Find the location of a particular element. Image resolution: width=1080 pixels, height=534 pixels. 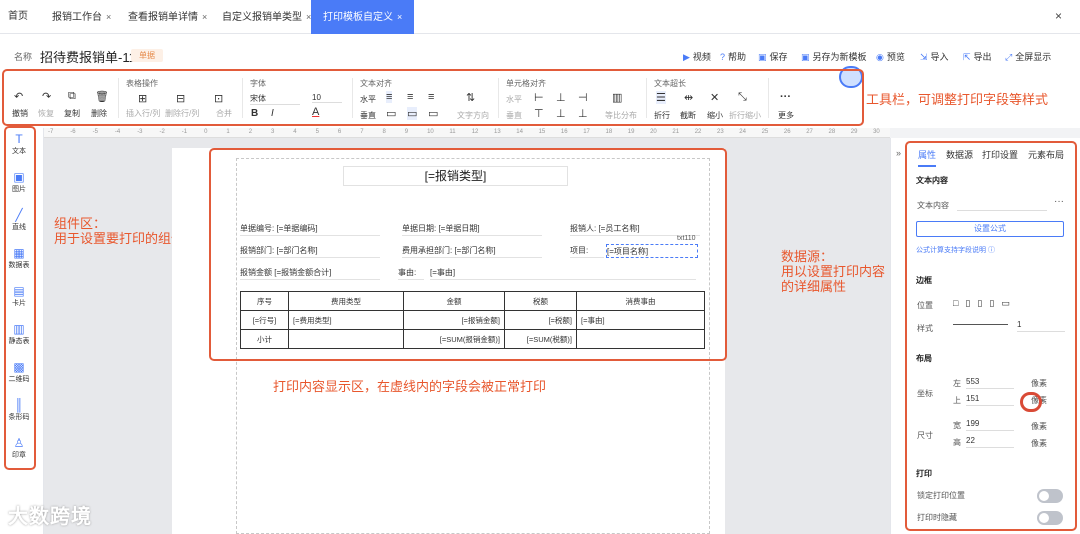

component-qrcode: ▩ 二维码 is located at coordinates (19, 372).